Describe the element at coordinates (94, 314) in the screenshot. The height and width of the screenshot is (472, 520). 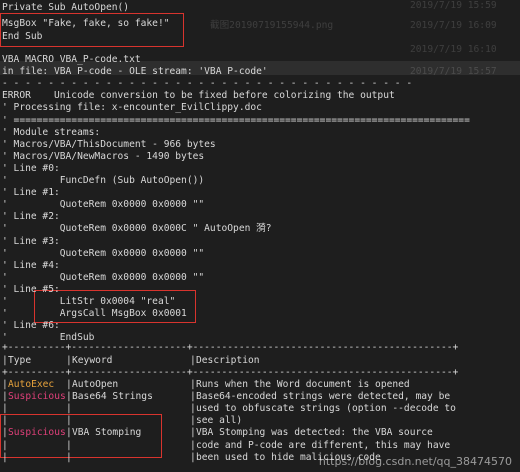
I see `output-line: ' ArgsCall MsgBox 0x0001` at that location.